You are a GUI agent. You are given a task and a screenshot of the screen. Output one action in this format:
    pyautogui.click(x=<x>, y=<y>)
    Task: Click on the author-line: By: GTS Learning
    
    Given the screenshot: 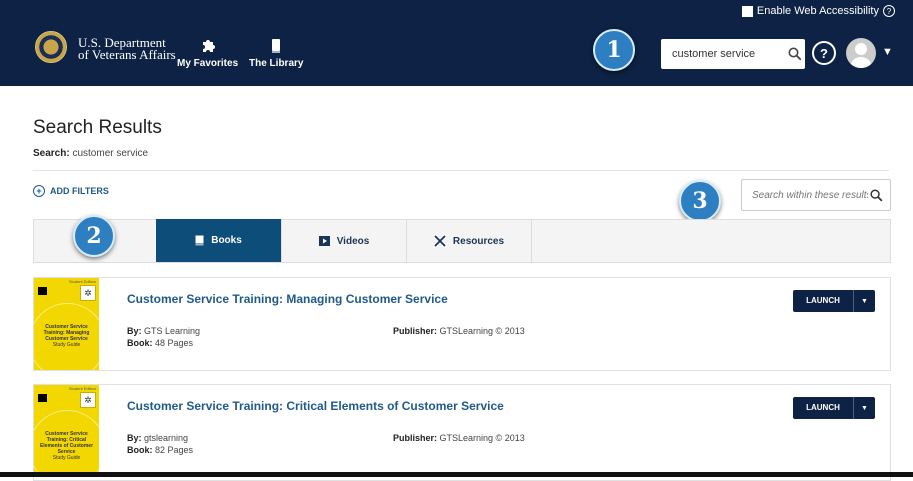 What is the action you would take?
    pyautogui.click(x=163, y=331)
    